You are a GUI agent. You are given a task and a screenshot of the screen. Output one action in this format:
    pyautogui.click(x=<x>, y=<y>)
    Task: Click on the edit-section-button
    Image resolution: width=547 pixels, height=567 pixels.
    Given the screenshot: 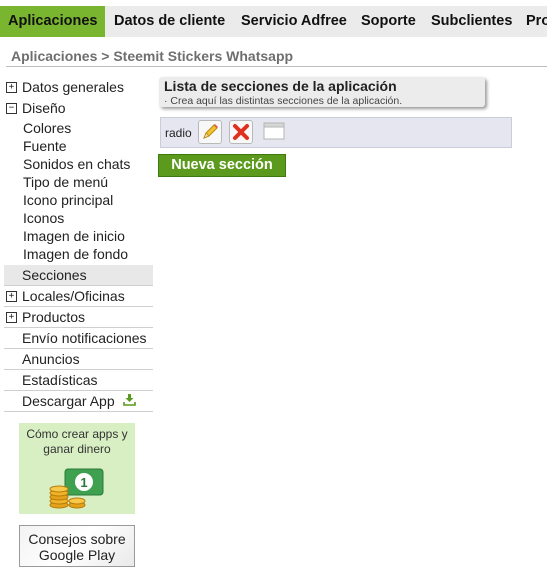 What is the action you would take?
    pyautogui.click(x=210, y=132)
    